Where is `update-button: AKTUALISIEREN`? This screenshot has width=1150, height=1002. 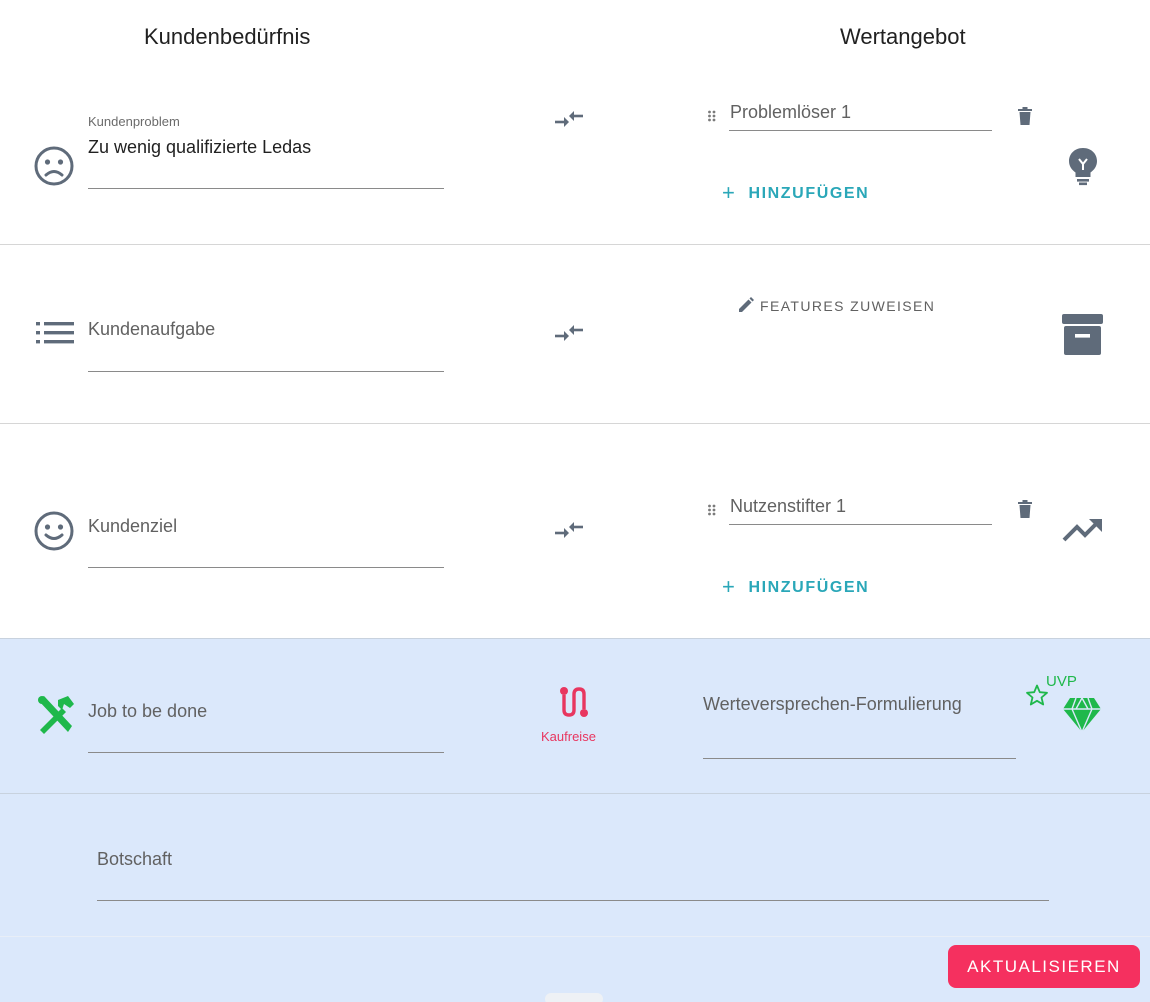 update-button: AKTUALISIEREN is located at coordinates (1044, 966).